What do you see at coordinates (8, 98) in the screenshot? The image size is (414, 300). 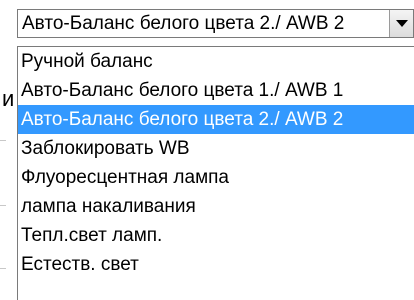 I see `background-text-fragment: и` at bounding box center [8, 98].